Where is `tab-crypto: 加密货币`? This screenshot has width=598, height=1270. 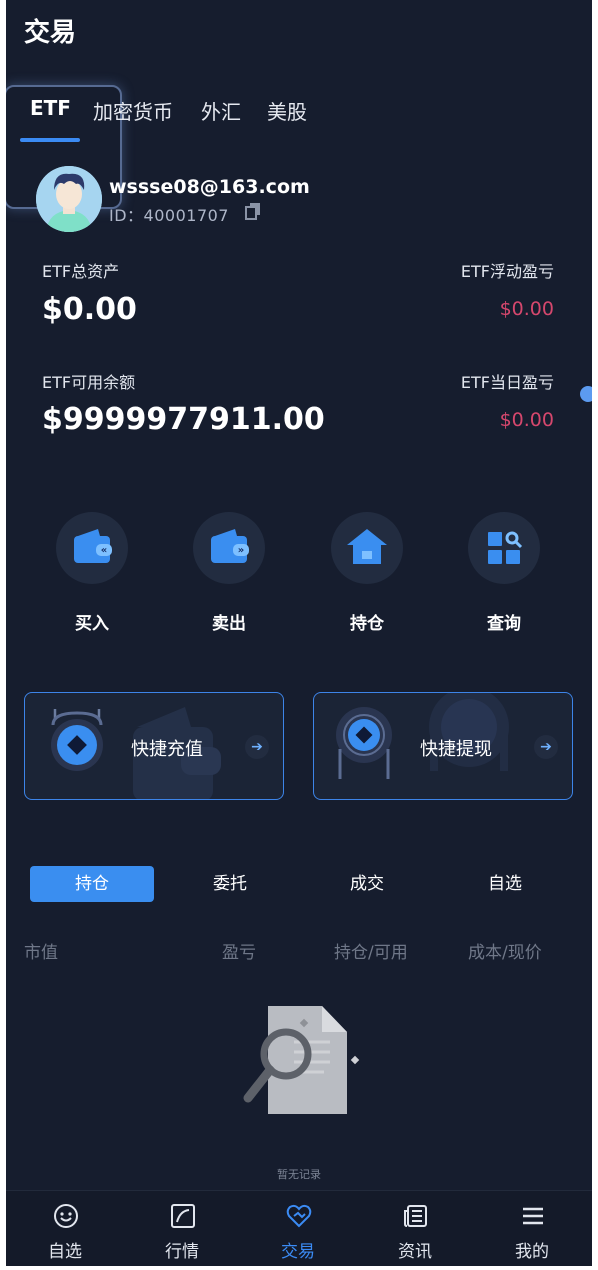 tab-crypto: 加密货币 is located at coordinates (133, 110).